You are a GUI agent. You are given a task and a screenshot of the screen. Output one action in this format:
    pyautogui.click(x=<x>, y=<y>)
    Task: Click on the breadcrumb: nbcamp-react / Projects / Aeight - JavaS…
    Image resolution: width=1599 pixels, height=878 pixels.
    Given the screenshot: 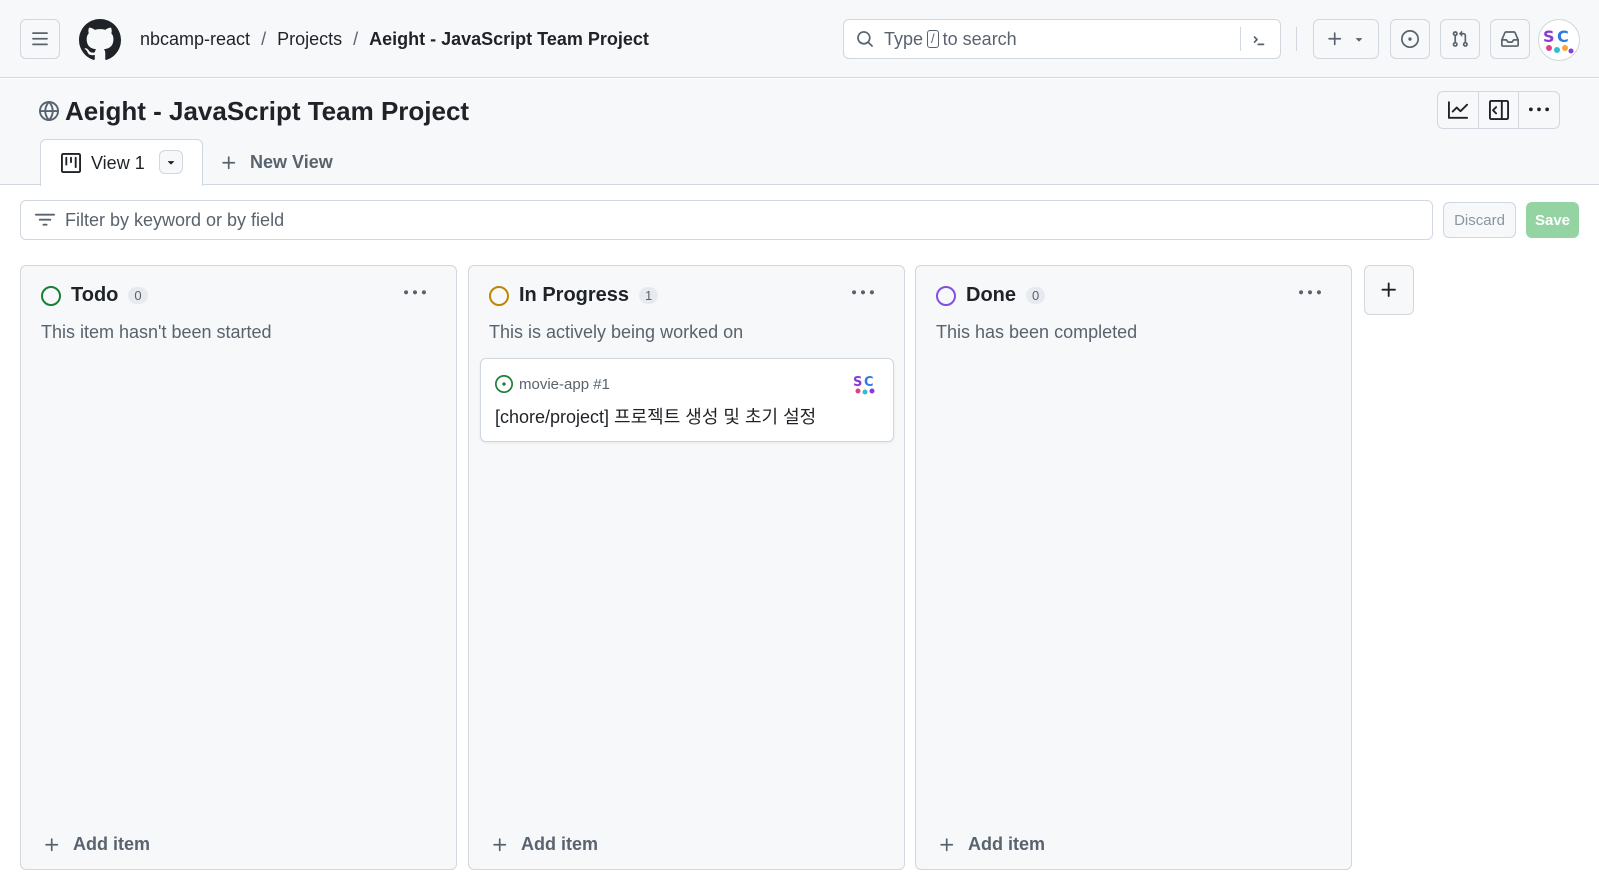 What is the action you would take?
    pyautogui.click(x=394, y=39)
    